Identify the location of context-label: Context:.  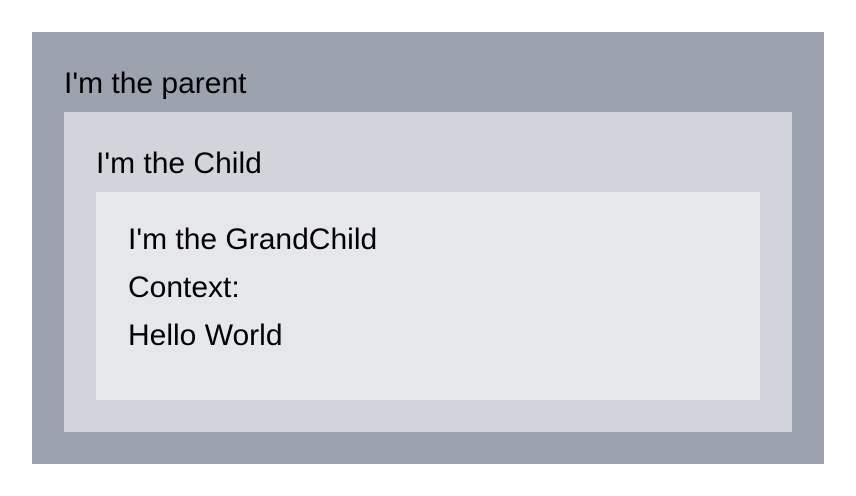
(184, 287).